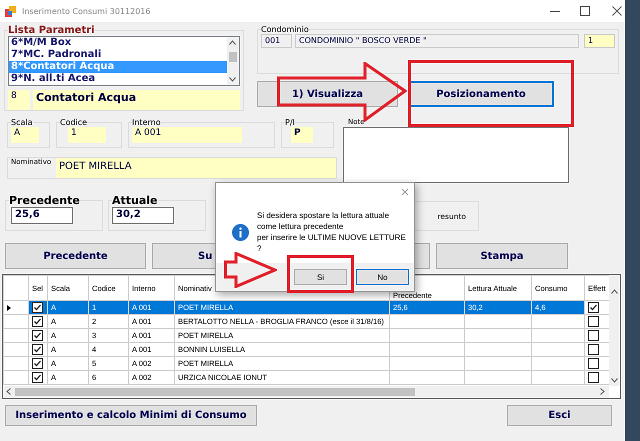 The height and width of the screenshot is (441, 640). I want to click on scroll-right-icon, so click(602, 391).